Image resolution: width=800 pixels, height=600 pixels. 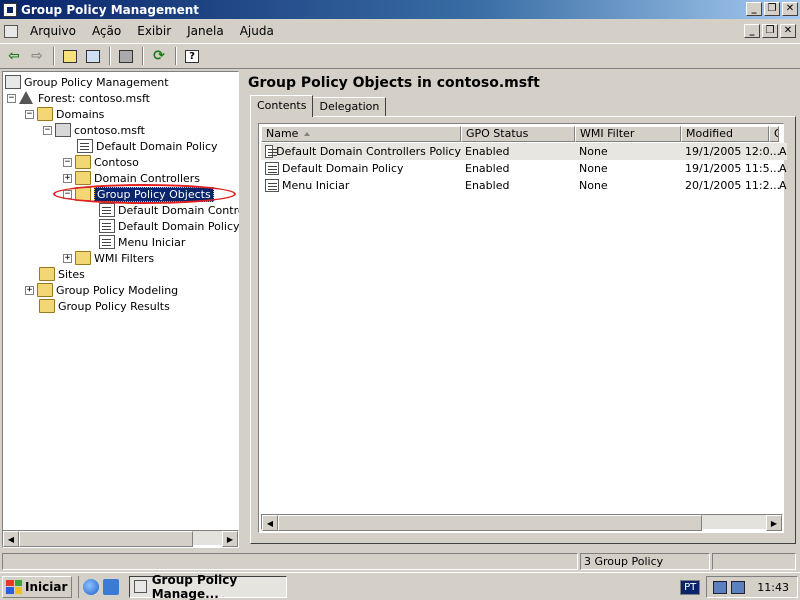 I want to click on menu-acao: Ação, so click(x=106, y=31).